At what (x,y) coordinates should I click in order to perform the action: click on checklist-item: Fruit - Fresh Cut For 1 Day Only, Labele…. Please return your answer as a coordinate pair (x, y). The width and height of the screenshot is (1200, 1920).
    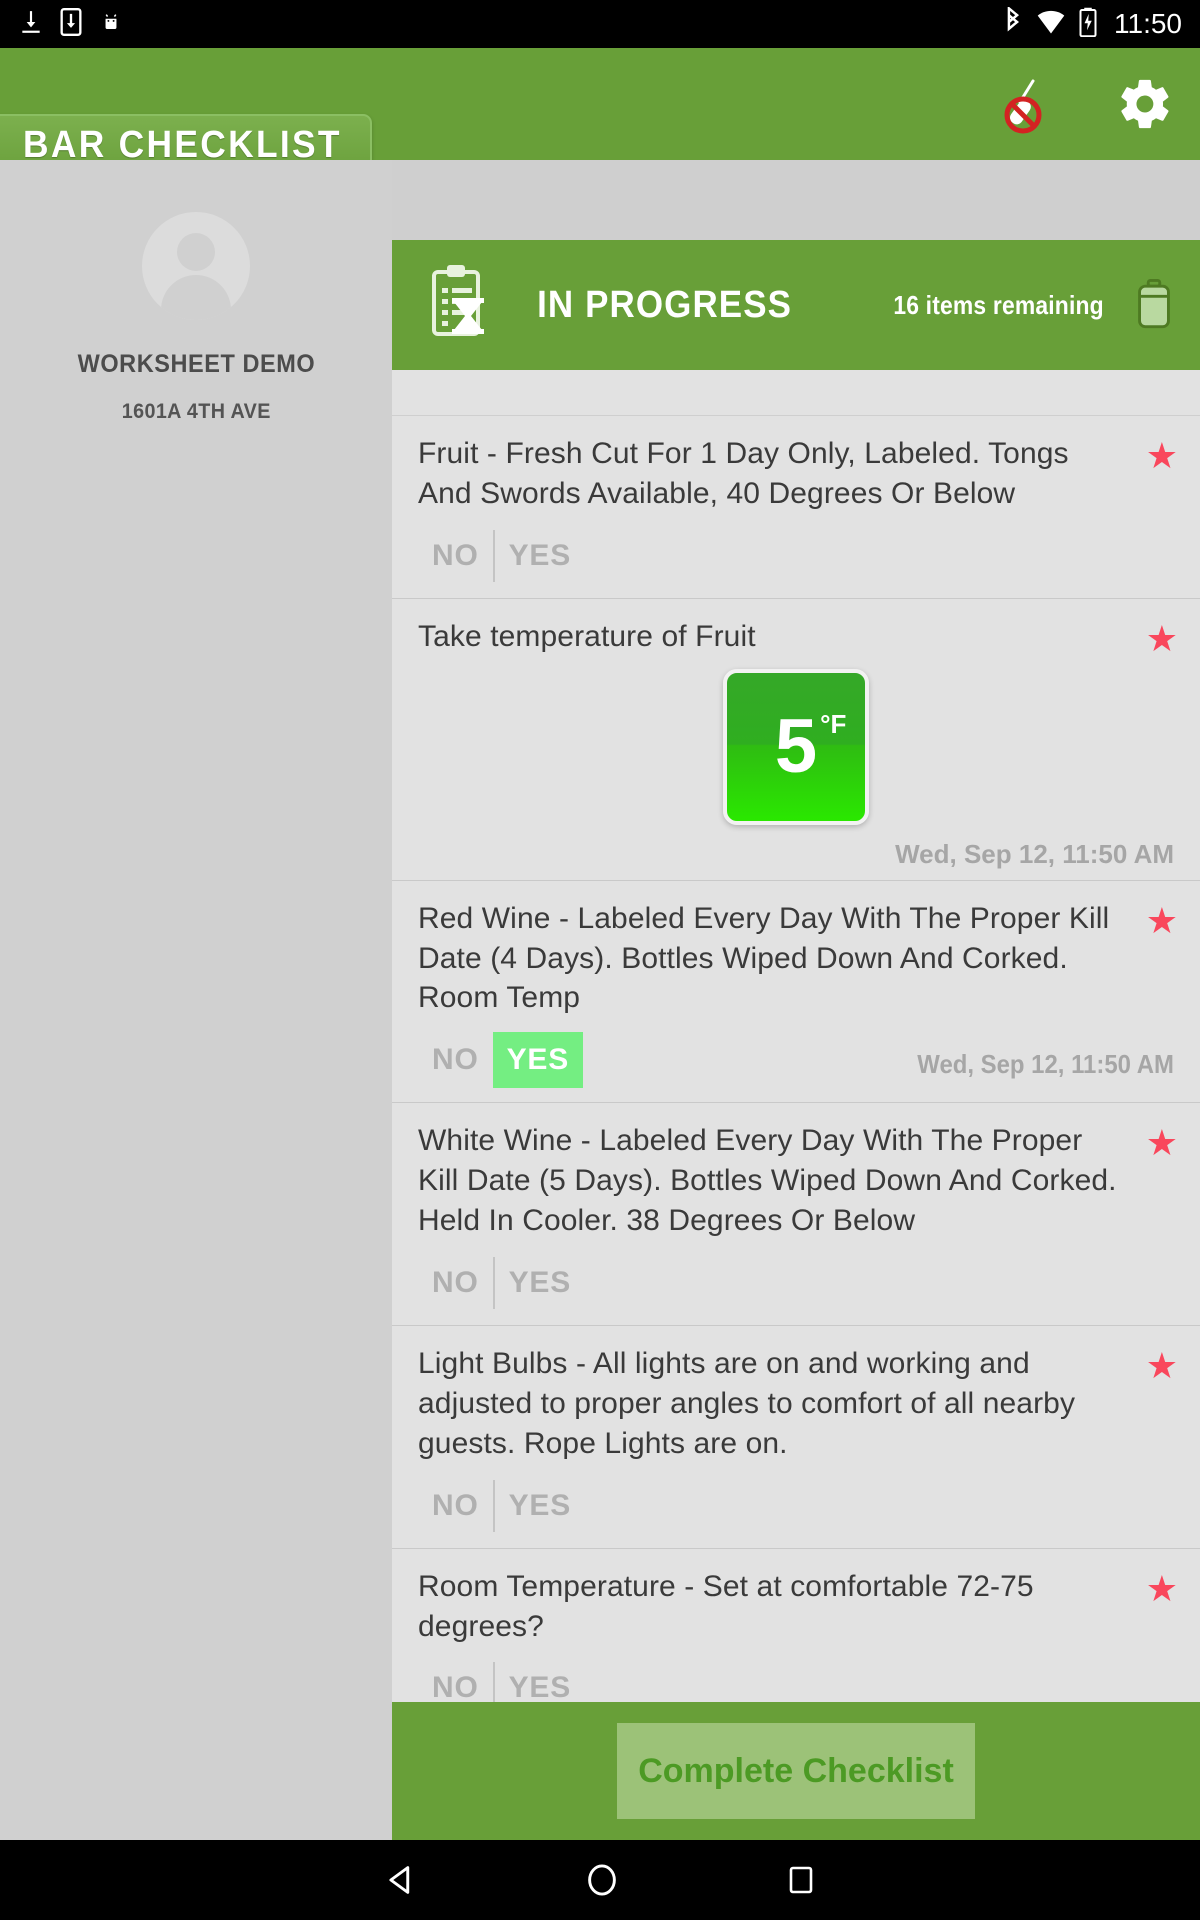
    Looking at the image, I should click on (796, 507).